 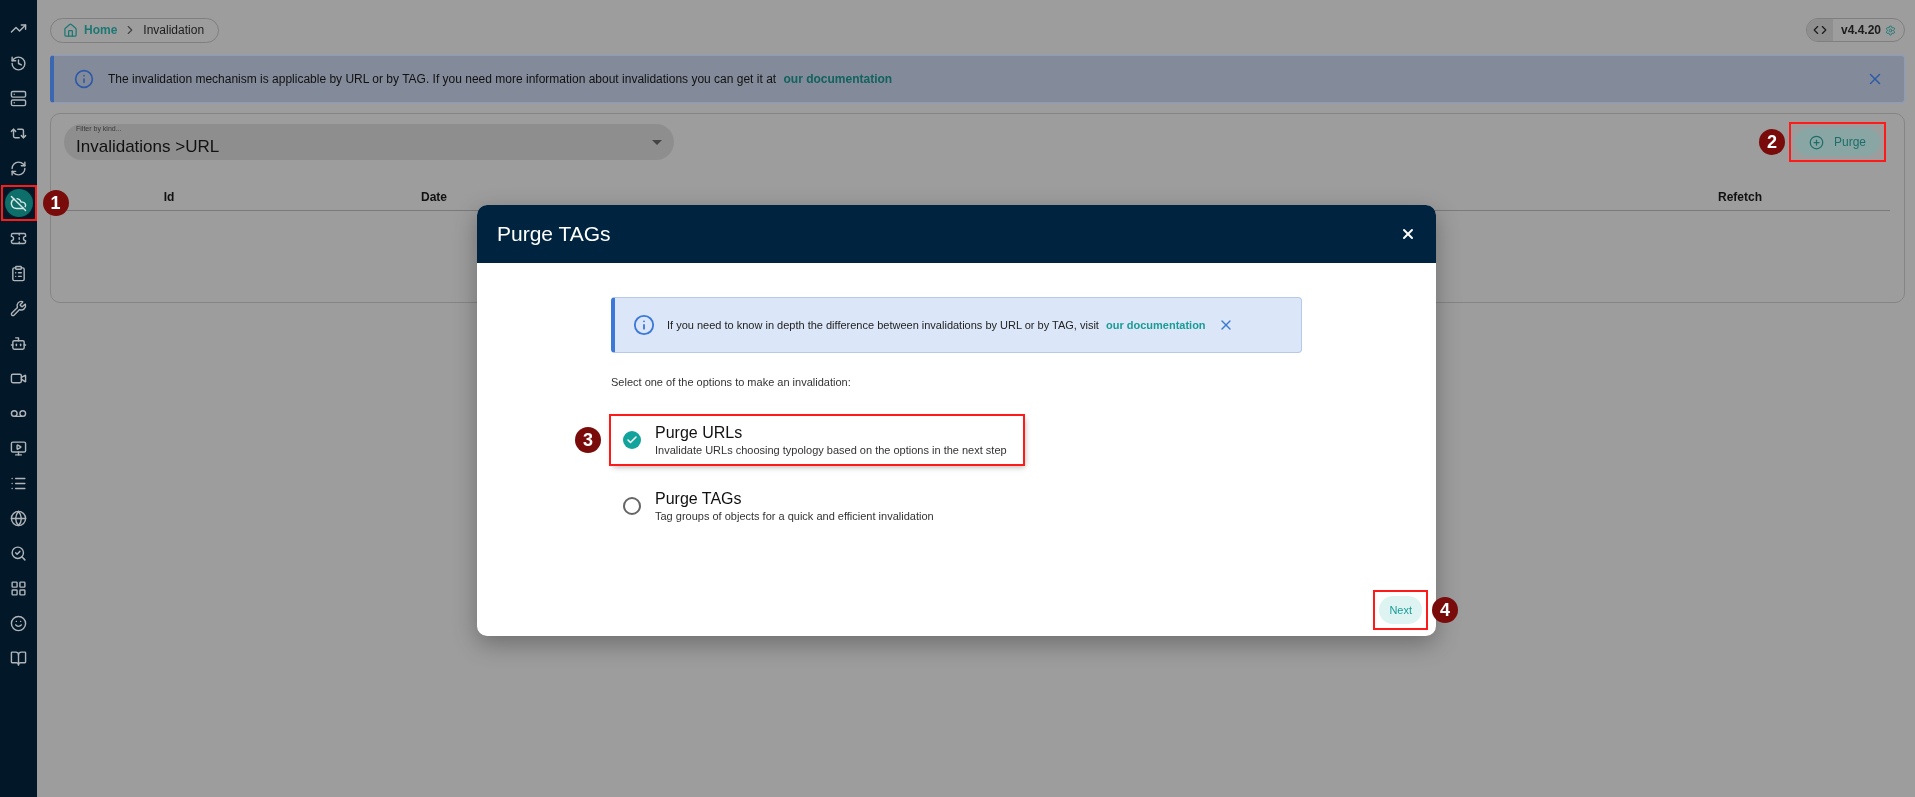 What do you see at coordinates (1890, 30) in the screenshot?
I see `gear-icon` at bounding box center [1890, 30].